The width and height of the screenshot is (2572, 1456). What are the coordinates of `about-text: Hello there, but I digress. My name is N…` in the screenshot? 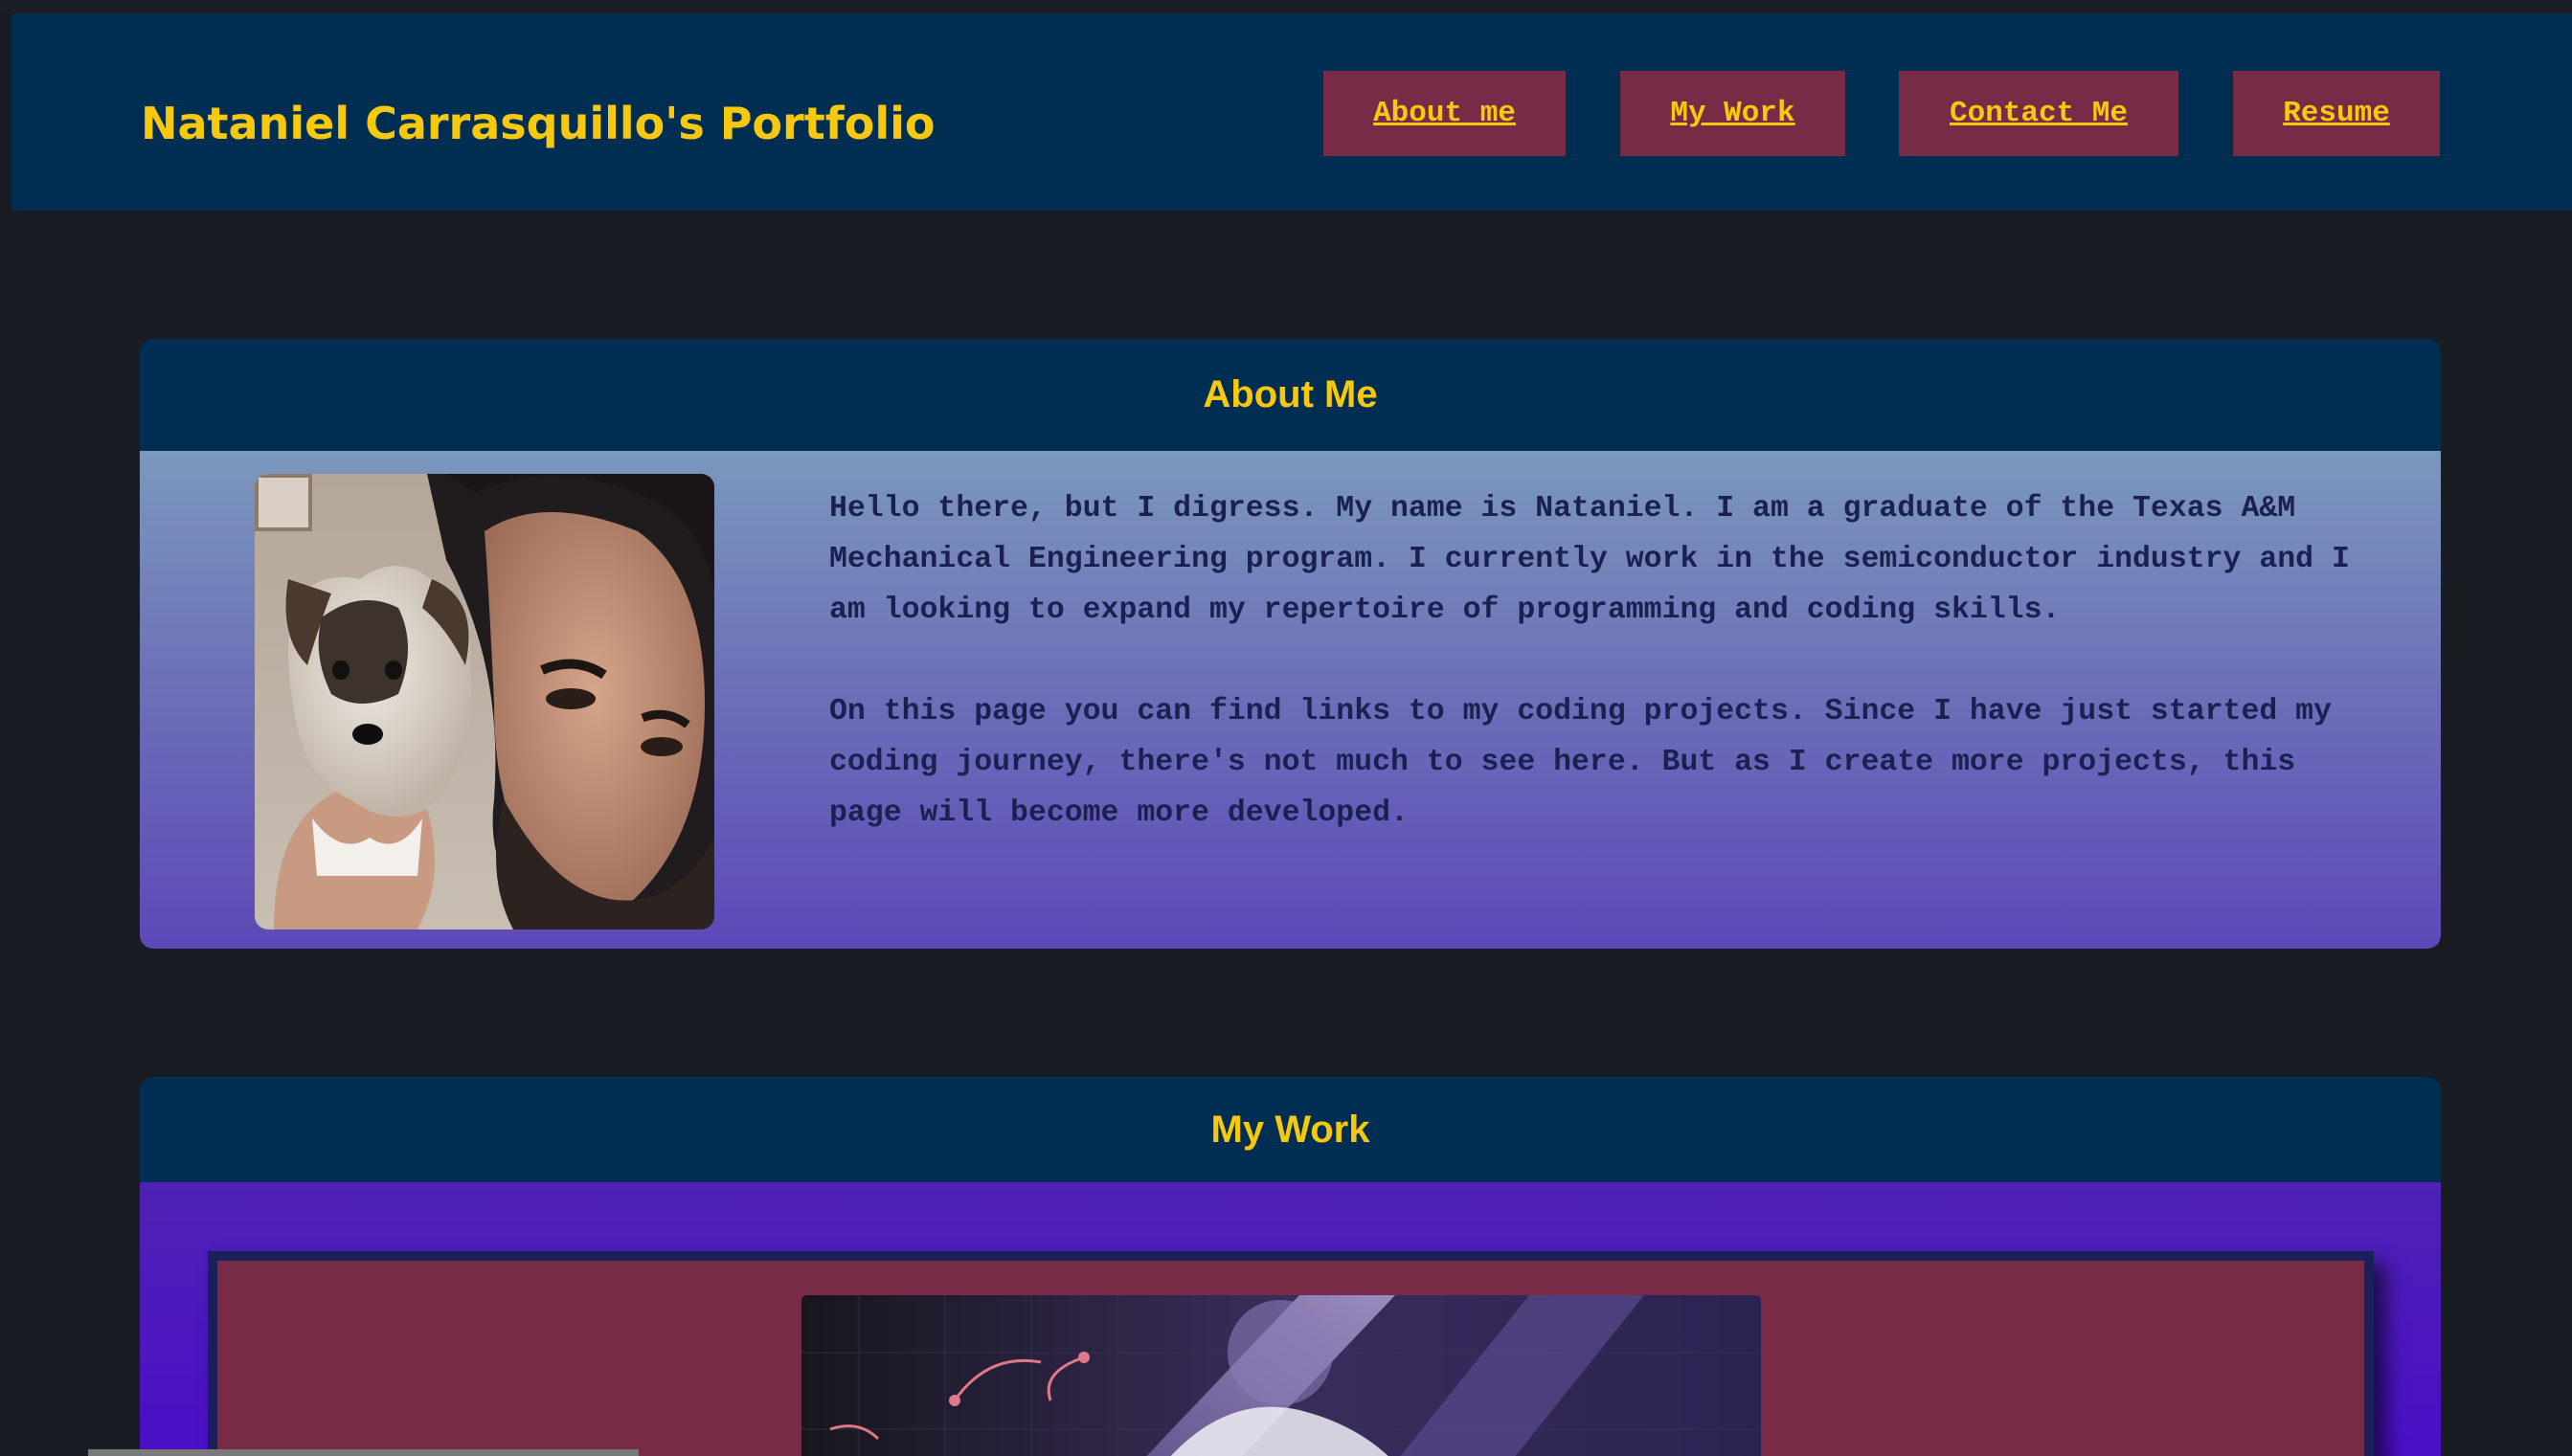 It's located at (1595, 661).